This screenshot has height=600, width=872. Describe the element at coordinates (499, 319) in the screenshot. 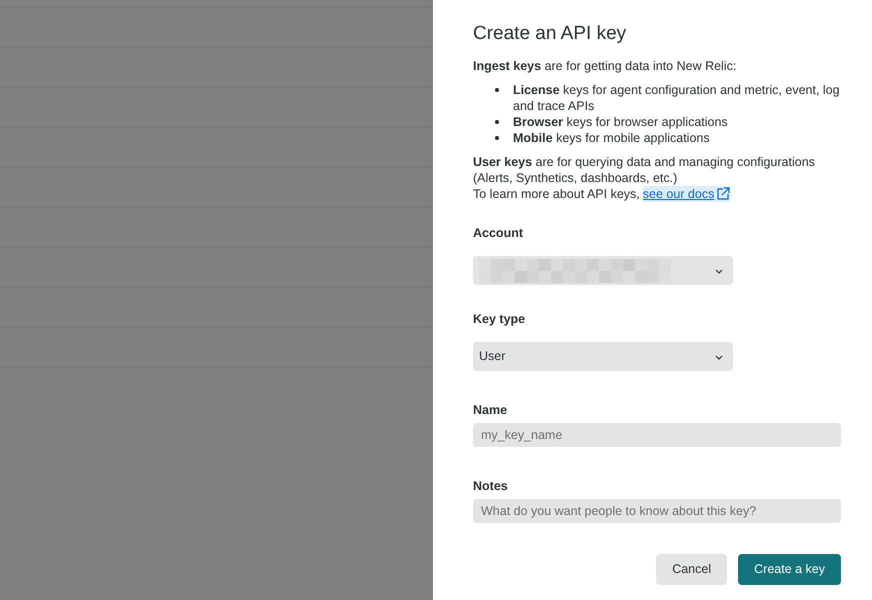

I see `field-label: Key type` at that location.